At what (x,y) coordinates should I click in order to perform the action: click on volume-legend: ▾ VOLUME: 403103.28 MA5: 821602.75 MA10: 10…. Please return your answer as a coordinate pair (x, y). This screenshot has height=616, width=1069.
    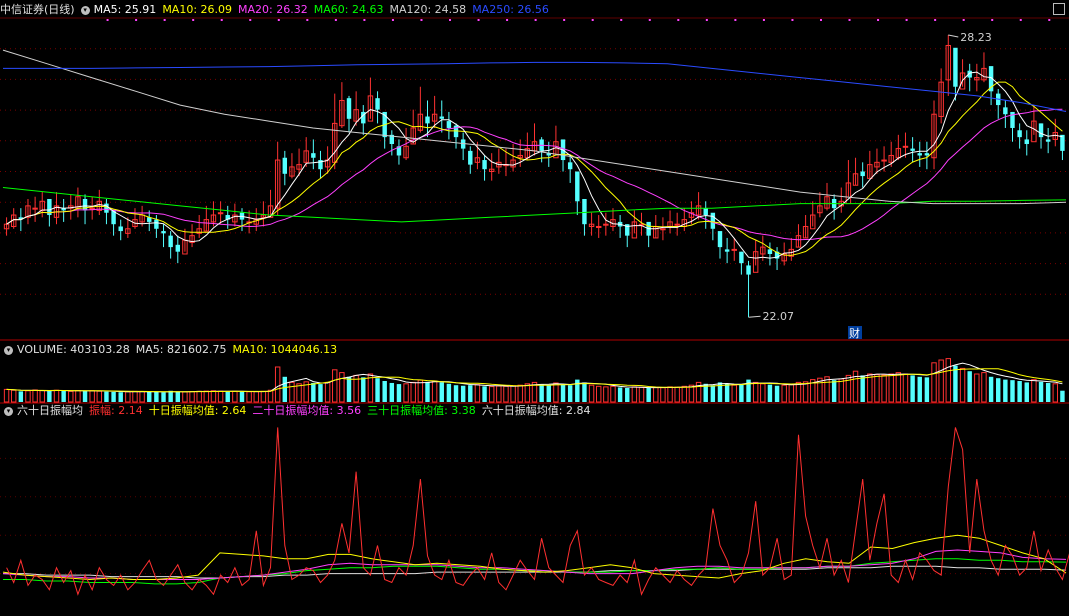
    Looking at the image, I should click on (174, 350).